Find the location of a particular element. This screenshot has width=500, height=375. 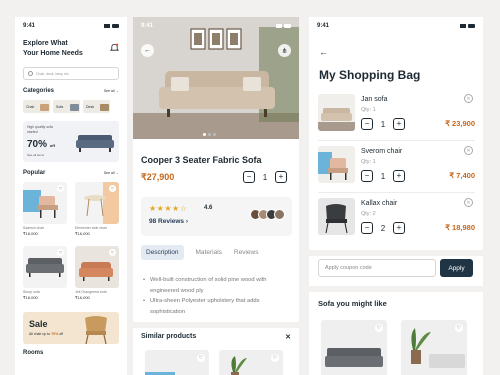

rooms-title: Rooms is located at coordinates (33, 353).